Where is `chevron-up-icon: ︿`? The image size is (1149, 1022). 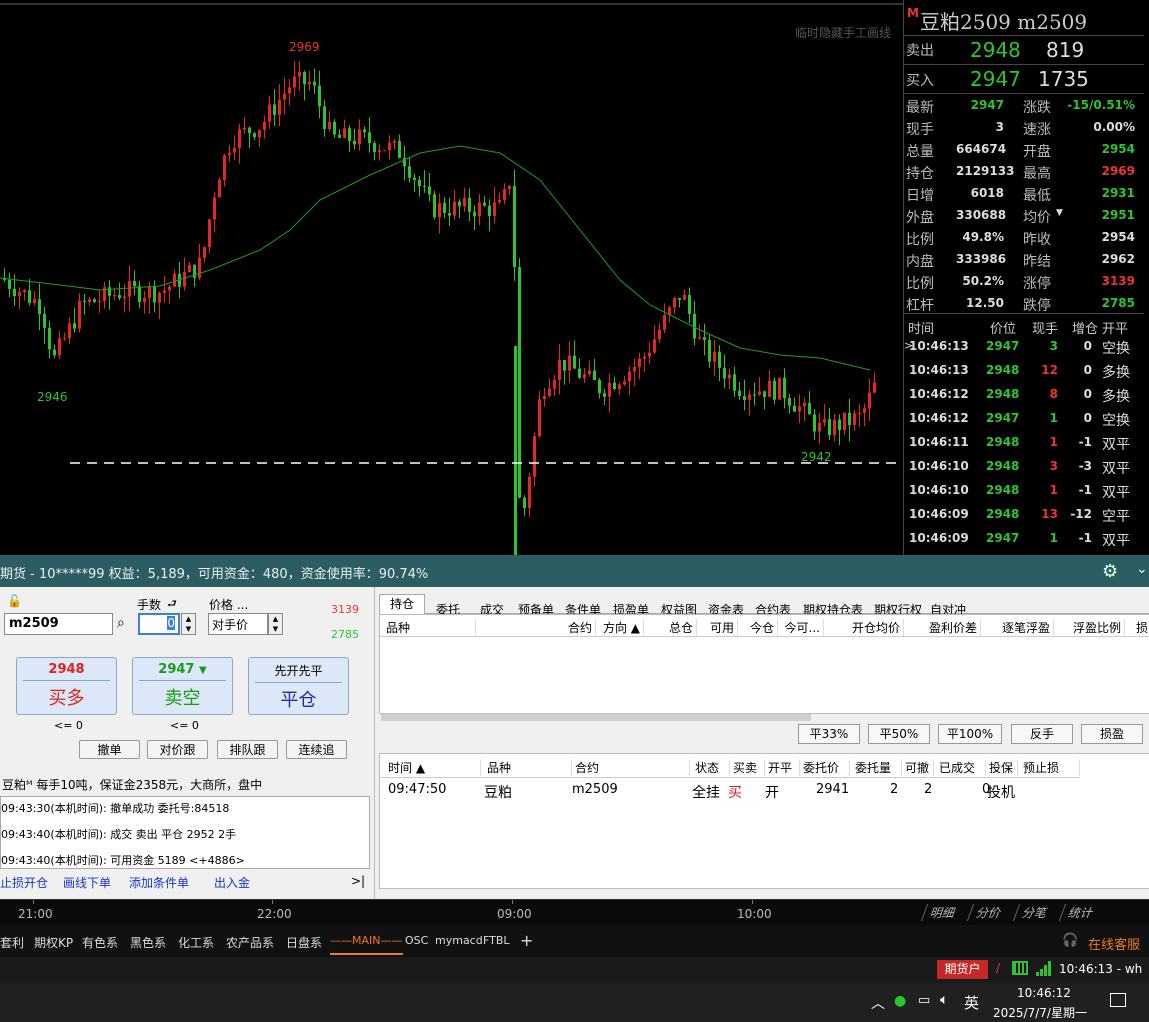
chevron-up-icon: ︿ is located at coordinates (878, 1003).